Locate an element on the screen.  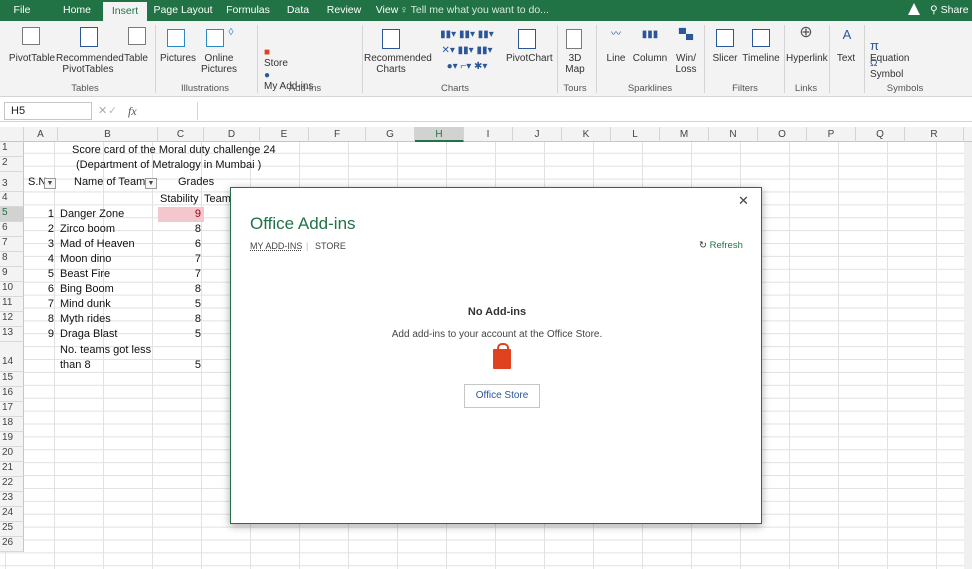
table-button: Table is located at coordinates (136, 58).